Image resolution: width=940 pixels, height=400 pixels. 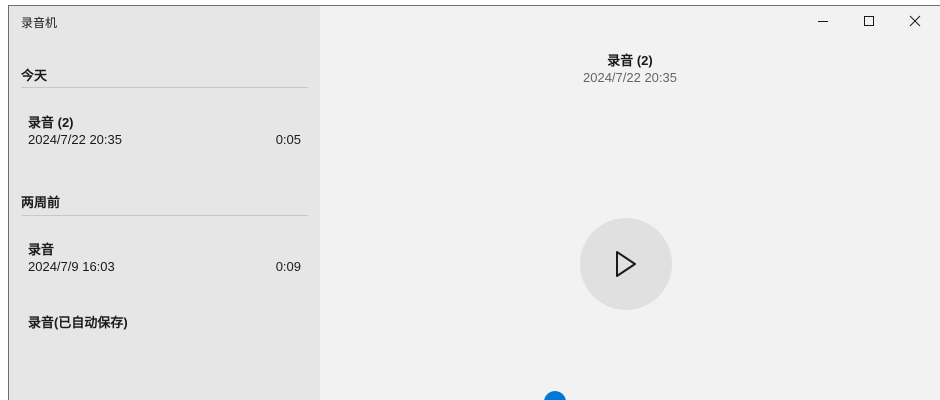 I want to click on close-icon, so click(x=915, y=21).